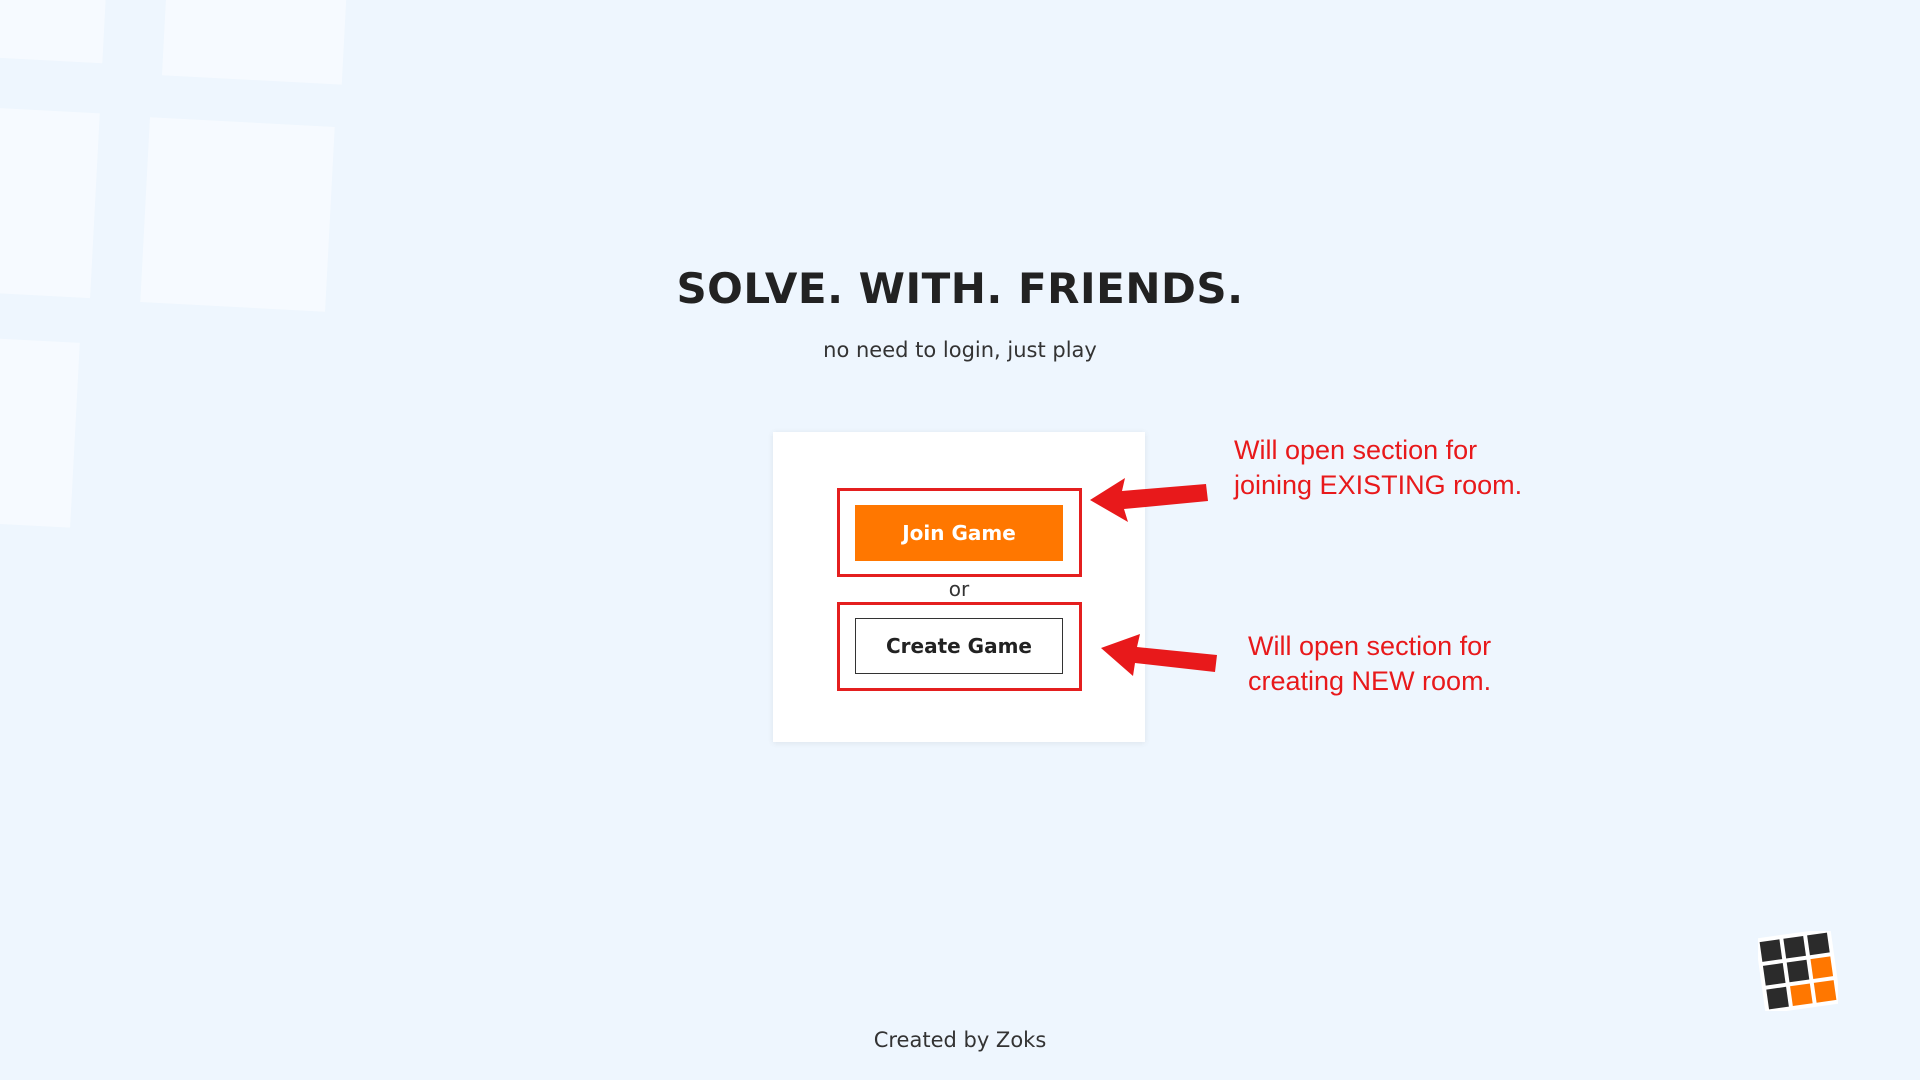 Image resolution: width=1920 pixels, height=1080 pixels. I want to click on join-highlight-box, so click(959, 532).